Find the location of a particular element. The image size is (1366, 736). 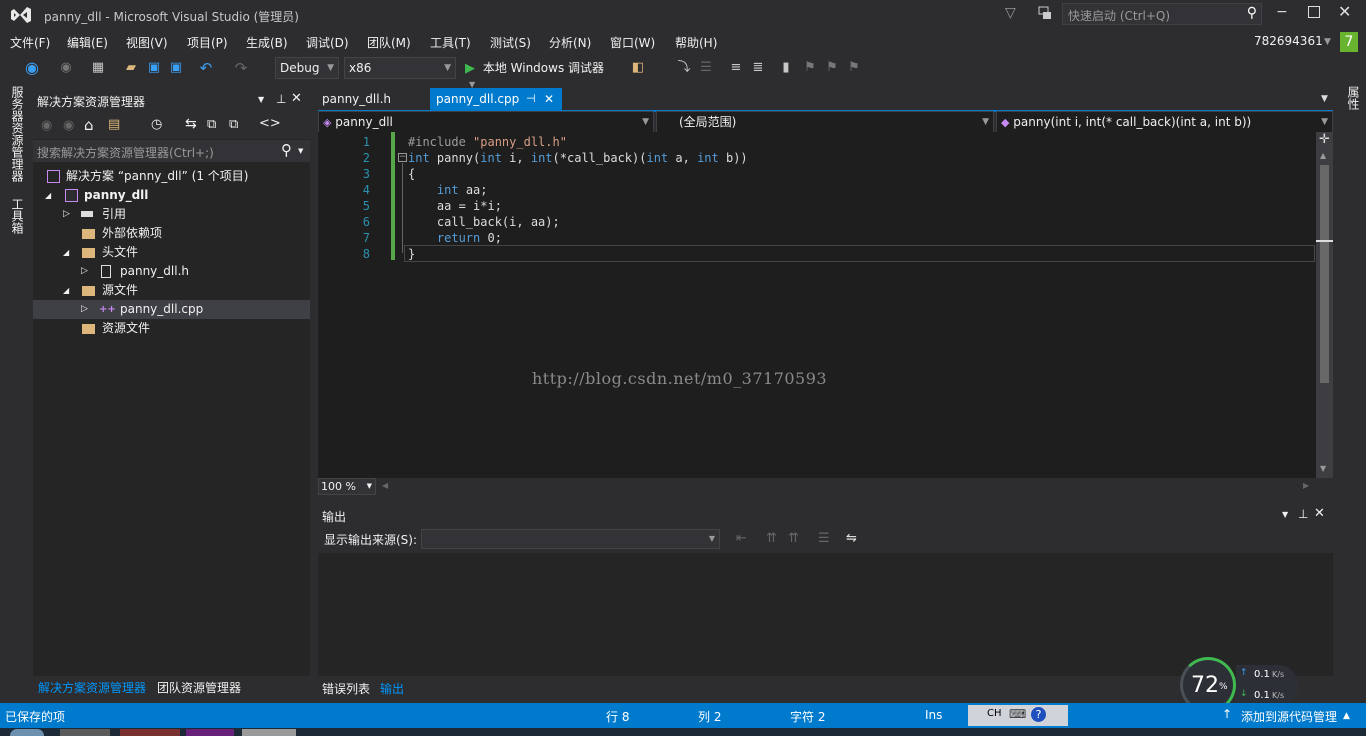

save-icon: ▣ is located at coordinates (154, 68).